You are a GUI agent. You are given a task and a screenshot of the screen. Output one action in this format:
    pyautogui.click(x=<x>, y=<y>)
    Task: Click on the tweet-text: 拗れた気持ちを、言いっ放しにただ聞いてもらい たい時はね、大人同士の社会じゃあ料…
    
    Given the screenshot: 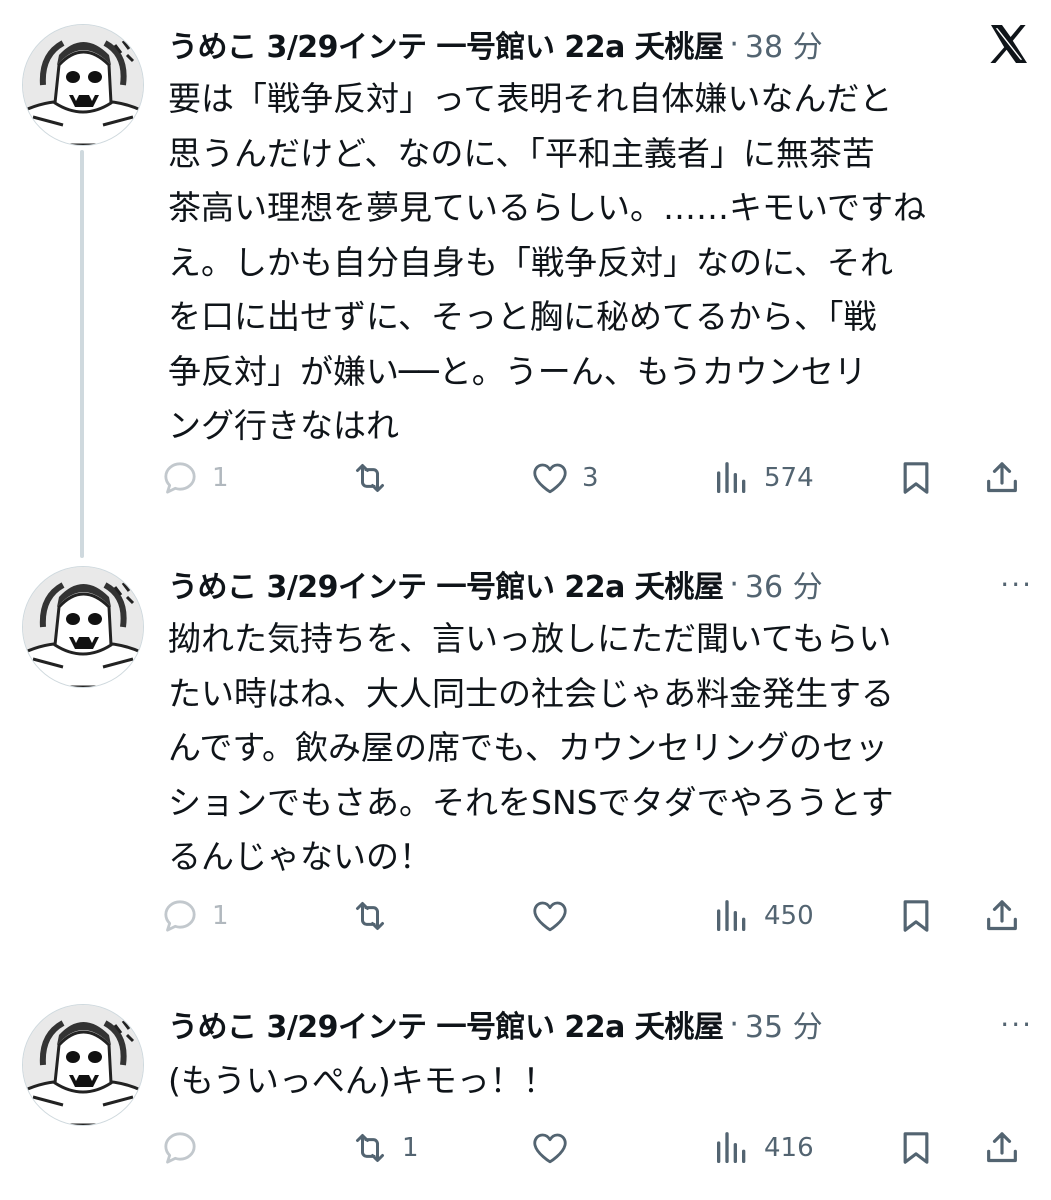 What is the action you would take?
    pyautogui.click(x=531, y=747)
    